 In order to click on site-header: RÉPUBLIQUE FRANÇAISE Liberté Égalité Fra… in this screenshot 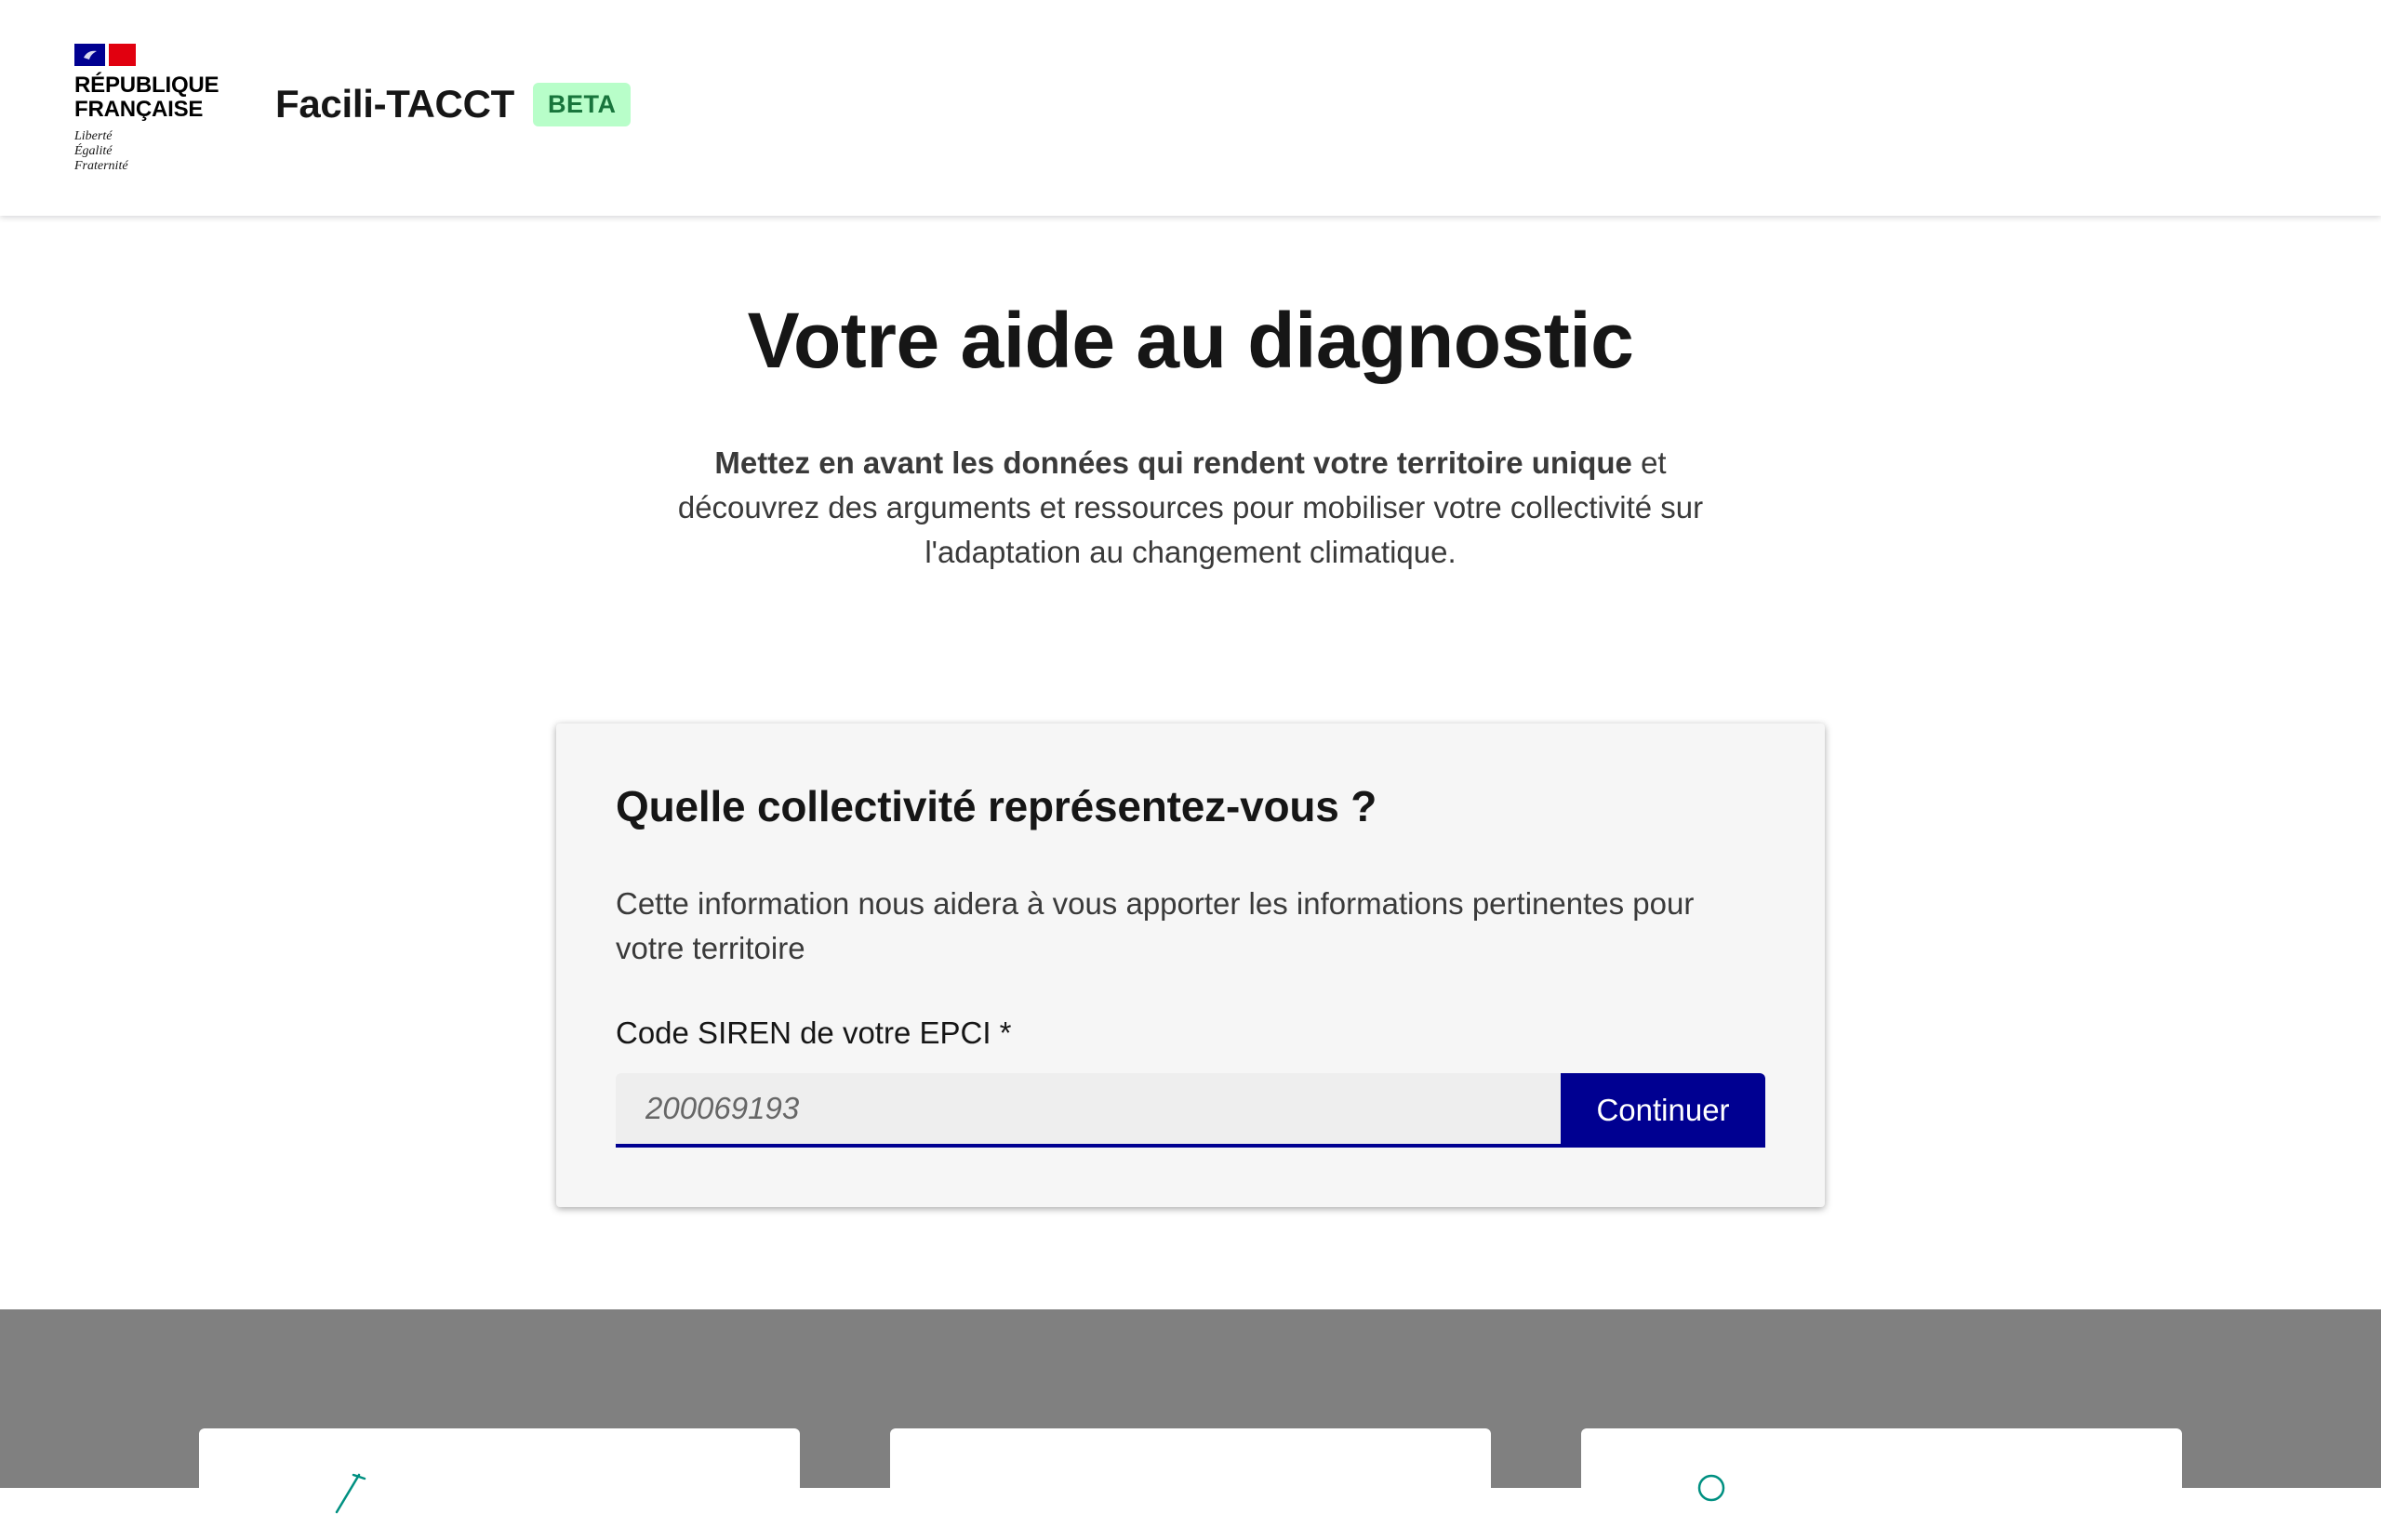, I will do `click(1190, 108)`.